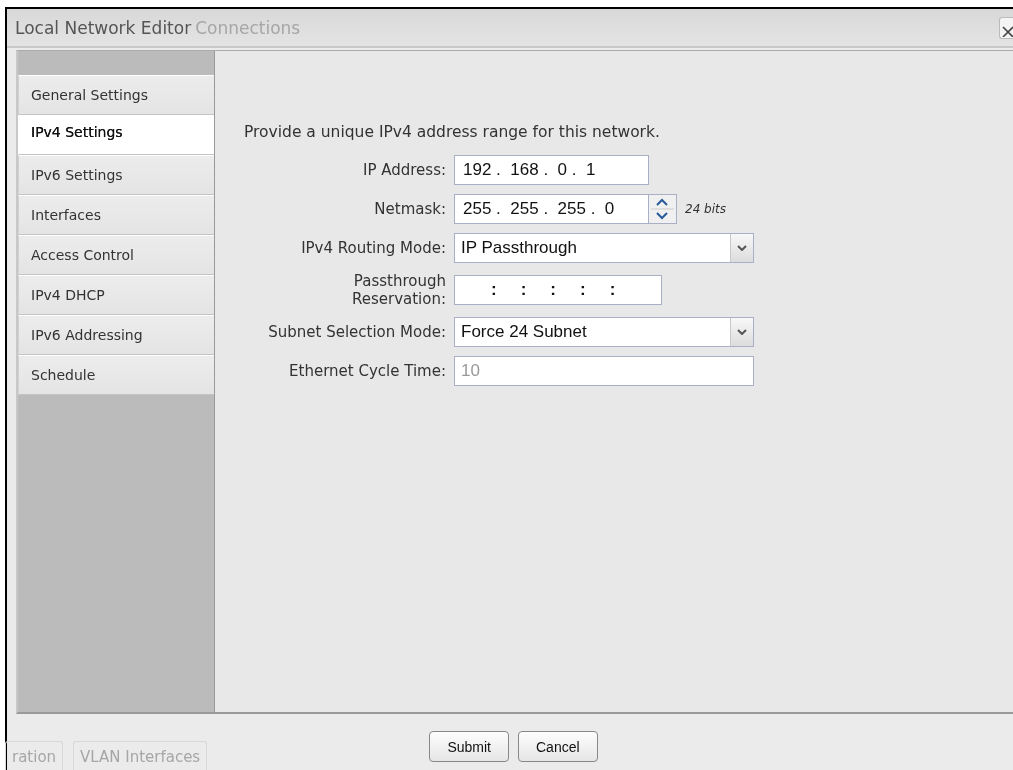 The image size is (1013, 770). I want to click on field-label: Passthrough Reservation:, so click(398, 290).